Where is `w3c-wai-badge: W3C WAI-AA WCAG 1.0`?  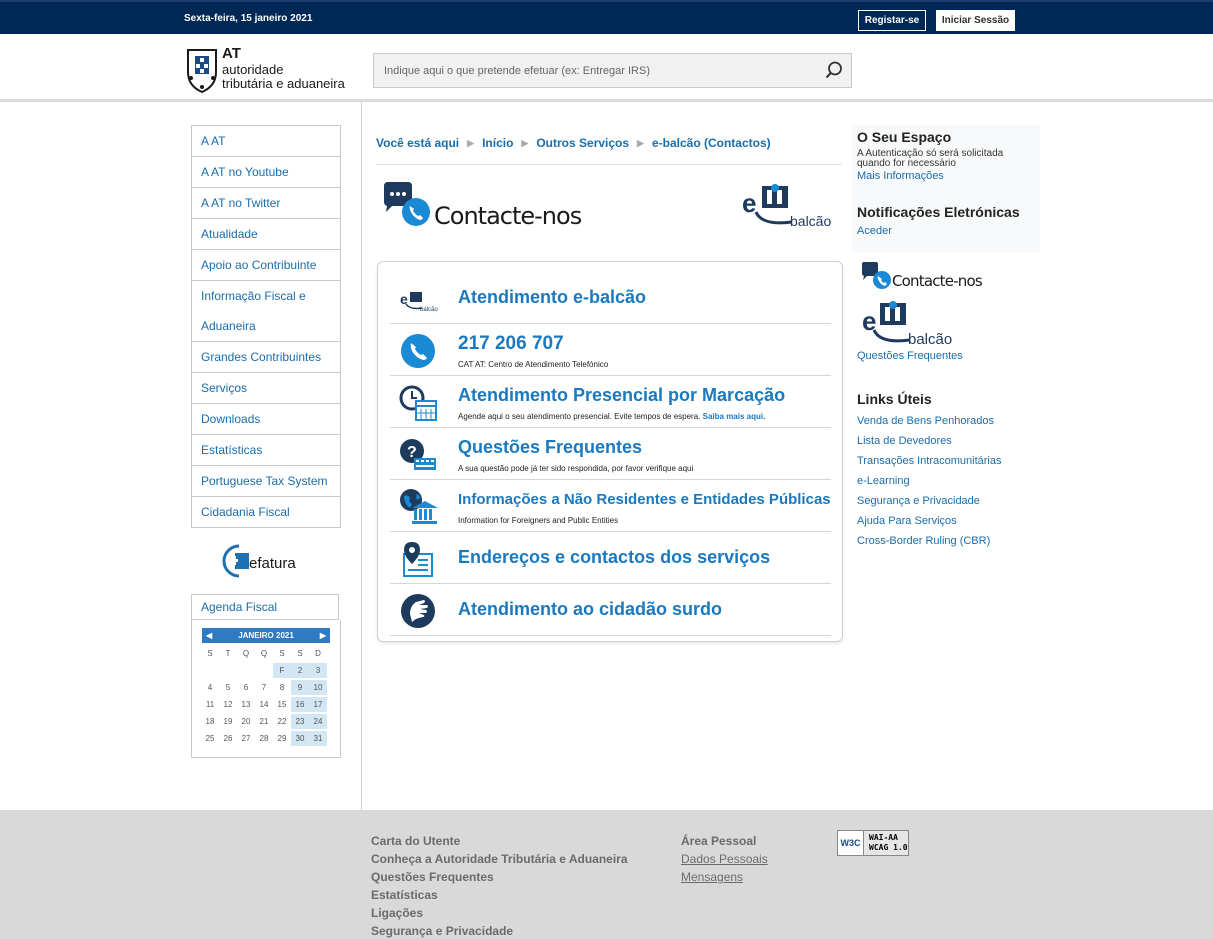
w3c-wai-badge: W3C WAI-AA WCAG 1.0 is located at coordinates (873, 843).